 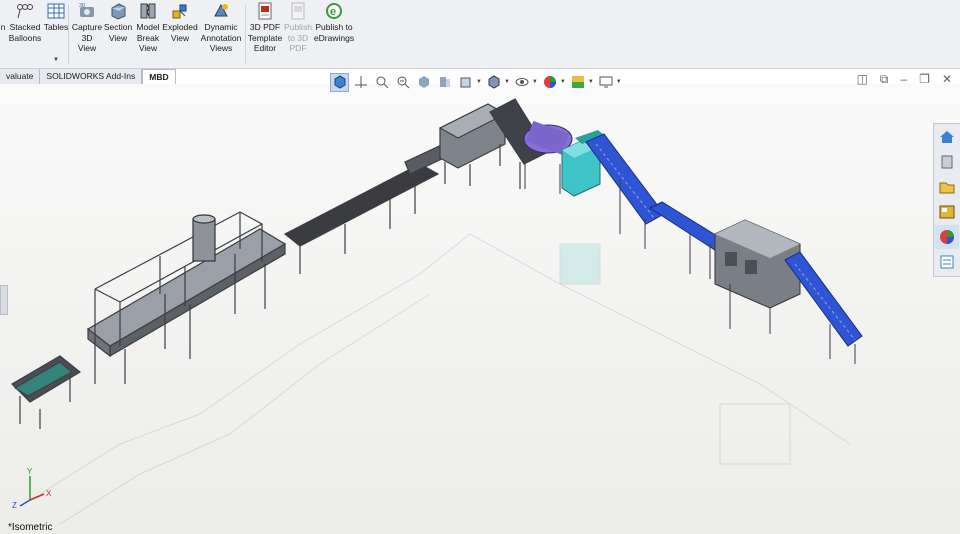 What do you see at coordinates (862, 79) in the screenshot?
I see `split-view-icon: ◫` at bounding box center [862, 79].